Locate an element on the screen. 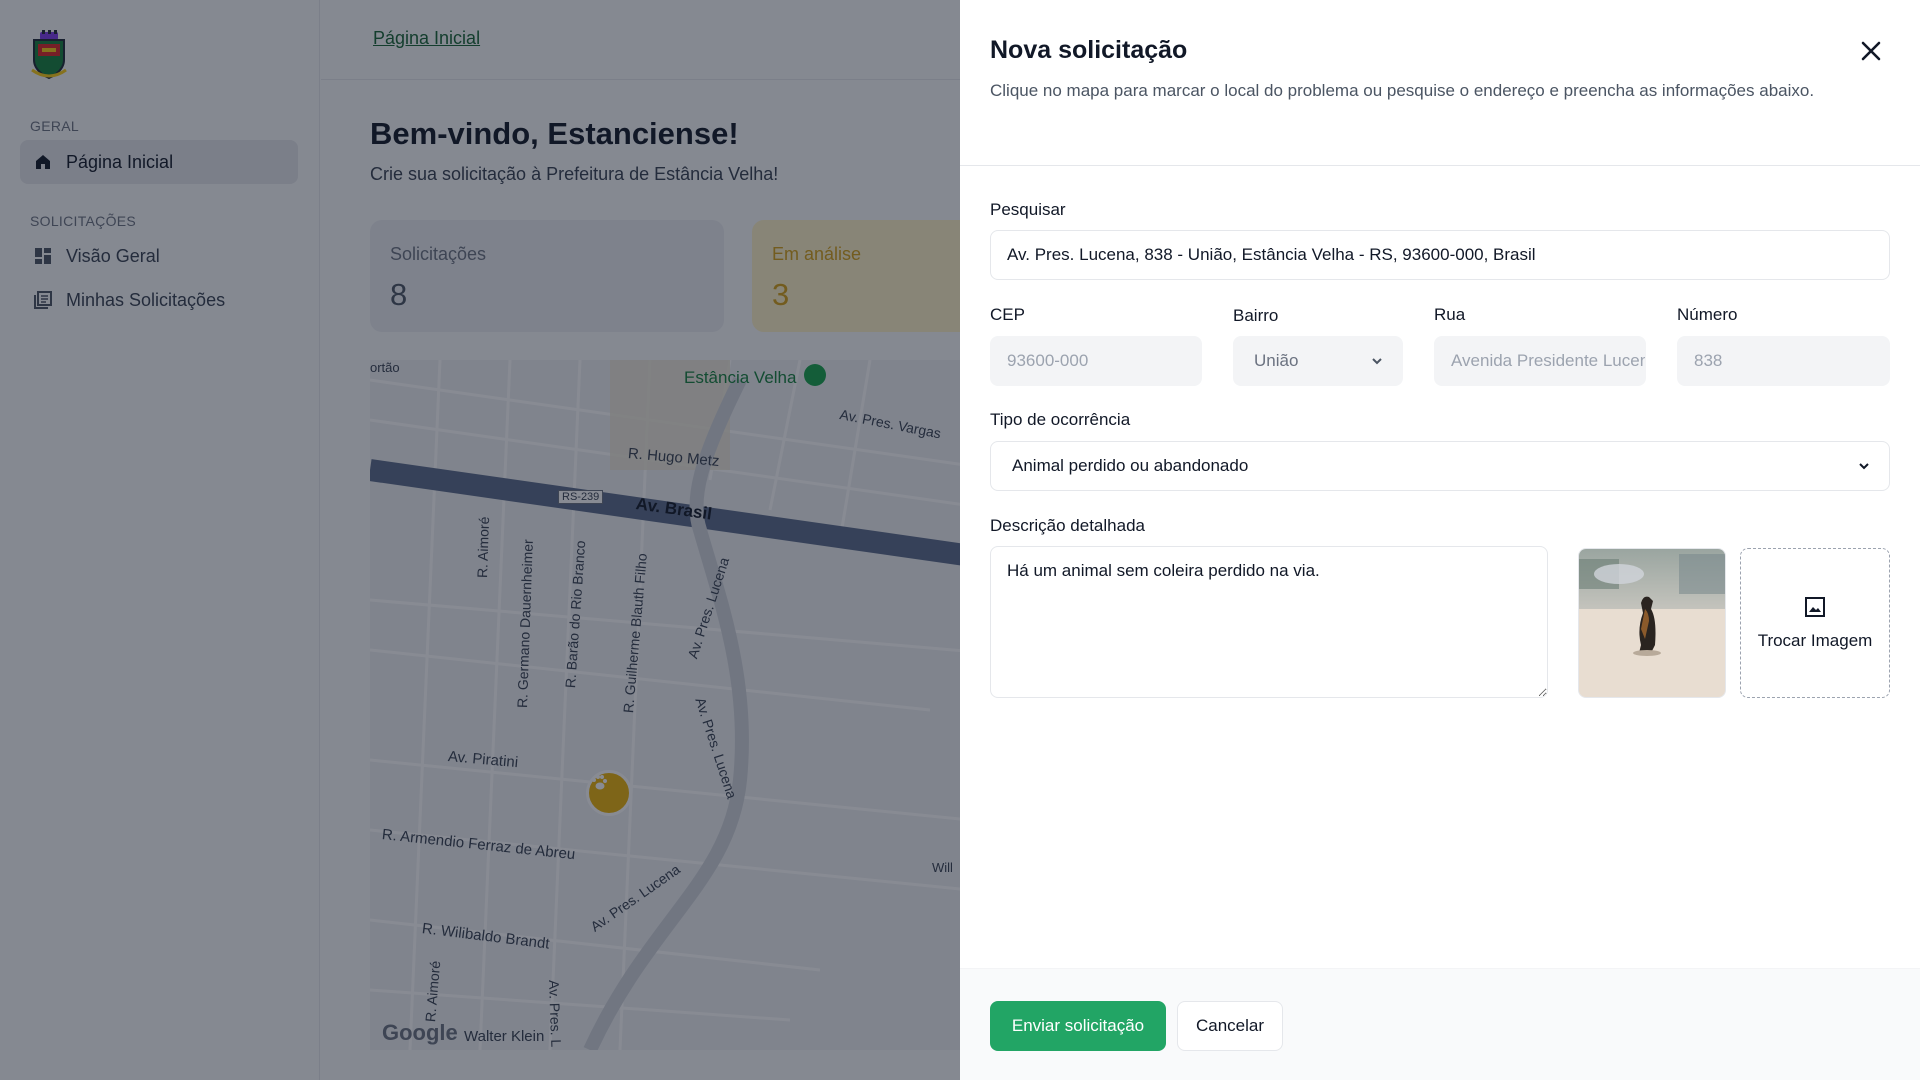  cancel-button: Cancelar is located at coordinates (1230, 1026).